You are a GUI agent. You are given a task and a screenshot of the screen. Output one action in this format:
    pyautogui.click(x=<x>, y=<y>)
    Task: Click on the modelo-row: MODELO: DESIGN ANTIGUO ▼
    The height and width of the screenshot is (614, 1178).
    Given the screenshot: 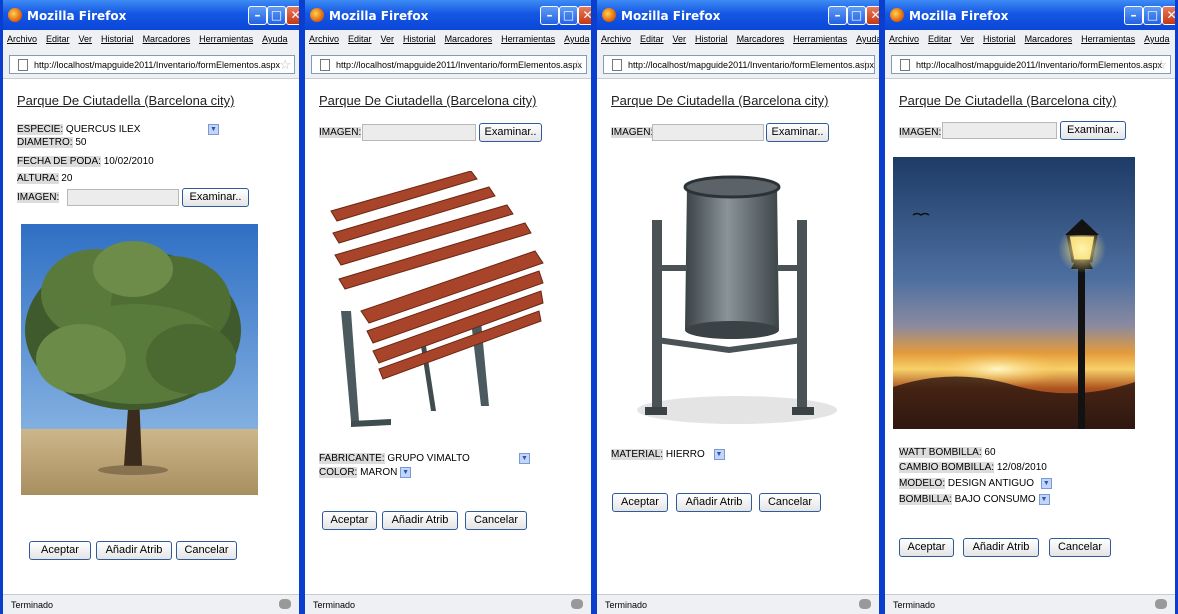 What is the action you would take?
    pyautogui.click(x=975, y=483)
    